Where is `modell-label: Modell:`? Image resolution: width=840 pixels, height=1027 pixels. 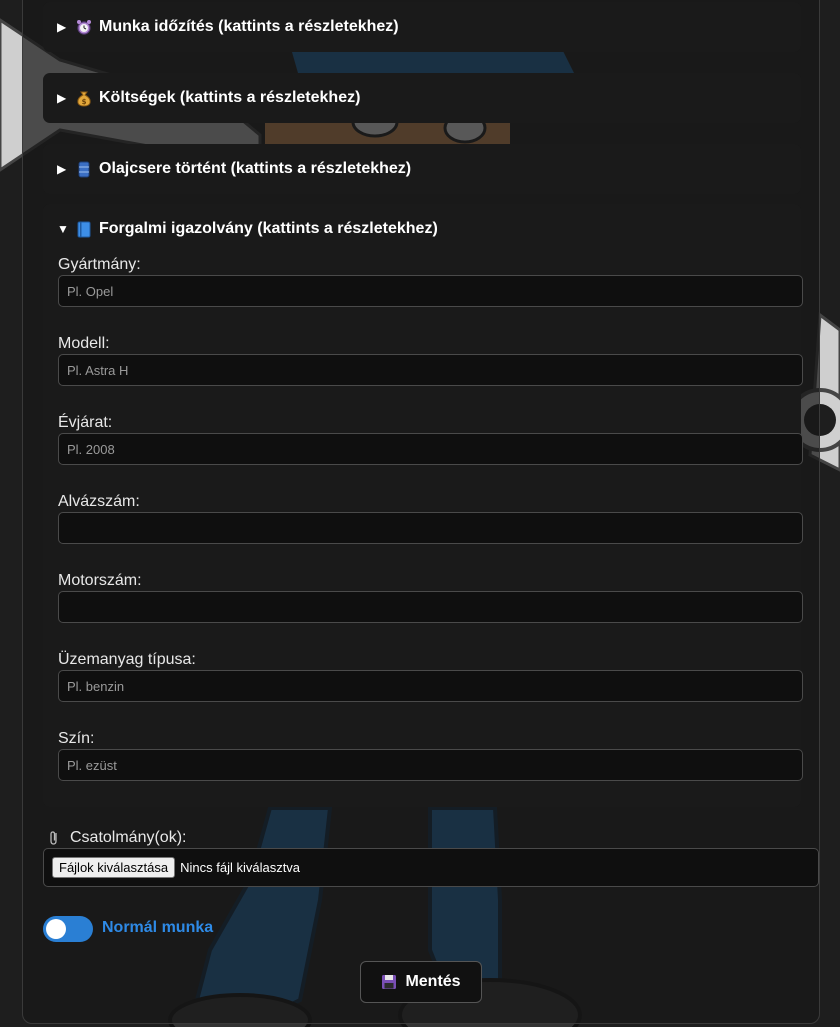 modell-label: Modell: is located at coordinates (84, 343).